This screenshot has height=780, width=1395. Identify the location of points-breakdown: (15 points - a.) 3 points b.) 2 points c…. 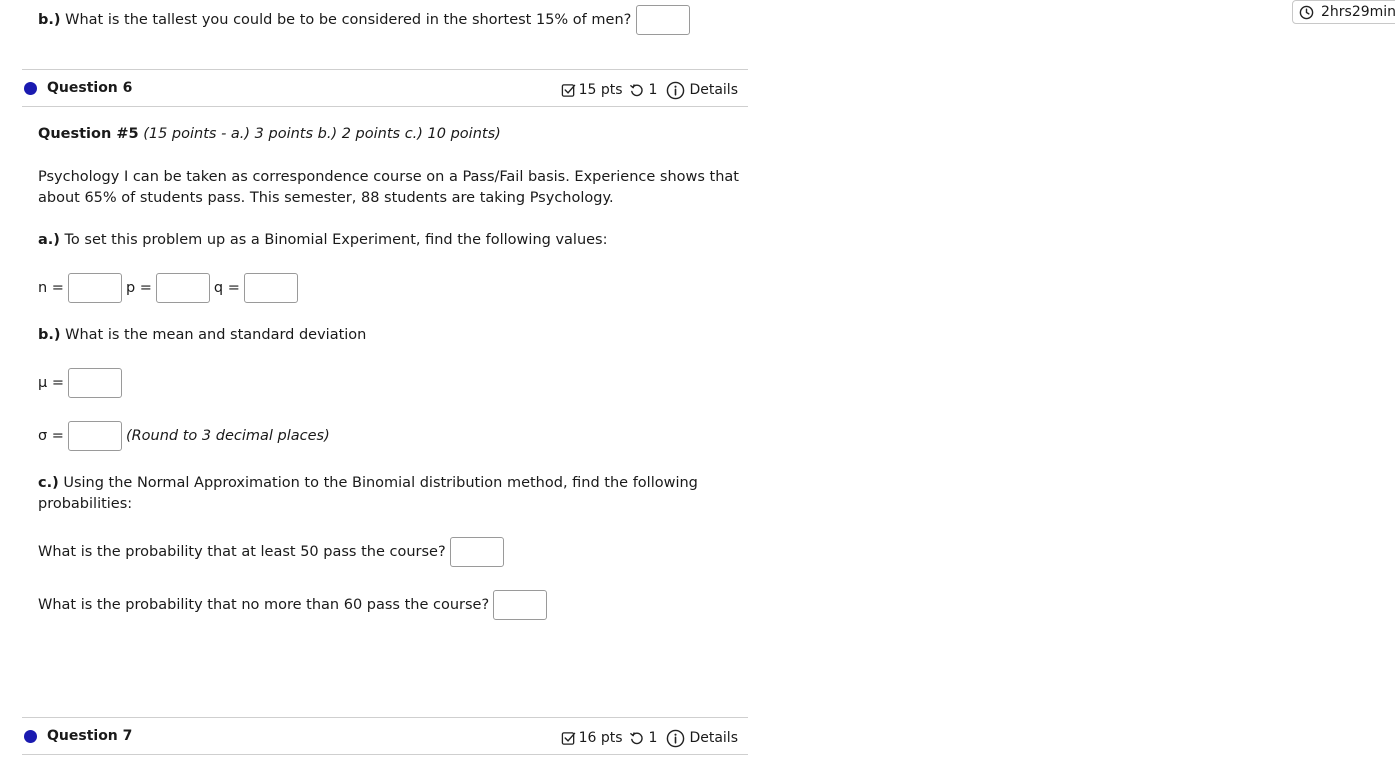
(322, 134).